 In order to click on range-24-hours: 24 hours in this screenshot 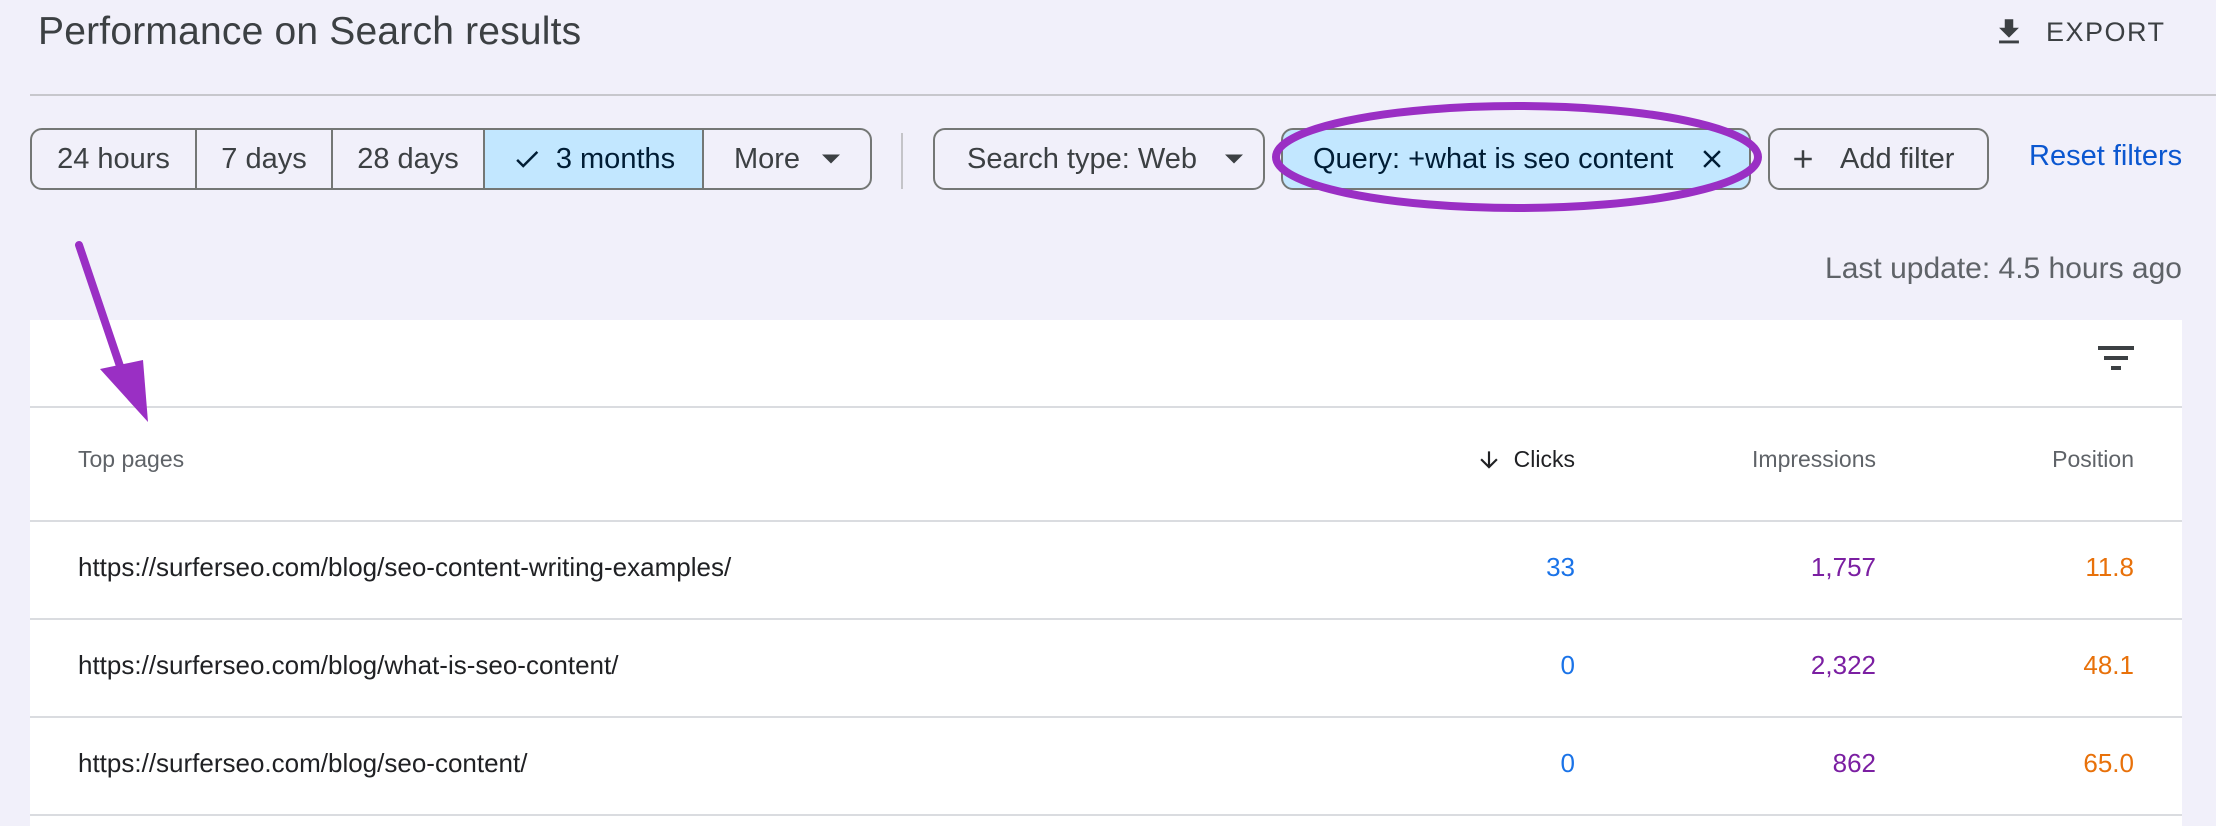, I will do `click(114, 159)`.